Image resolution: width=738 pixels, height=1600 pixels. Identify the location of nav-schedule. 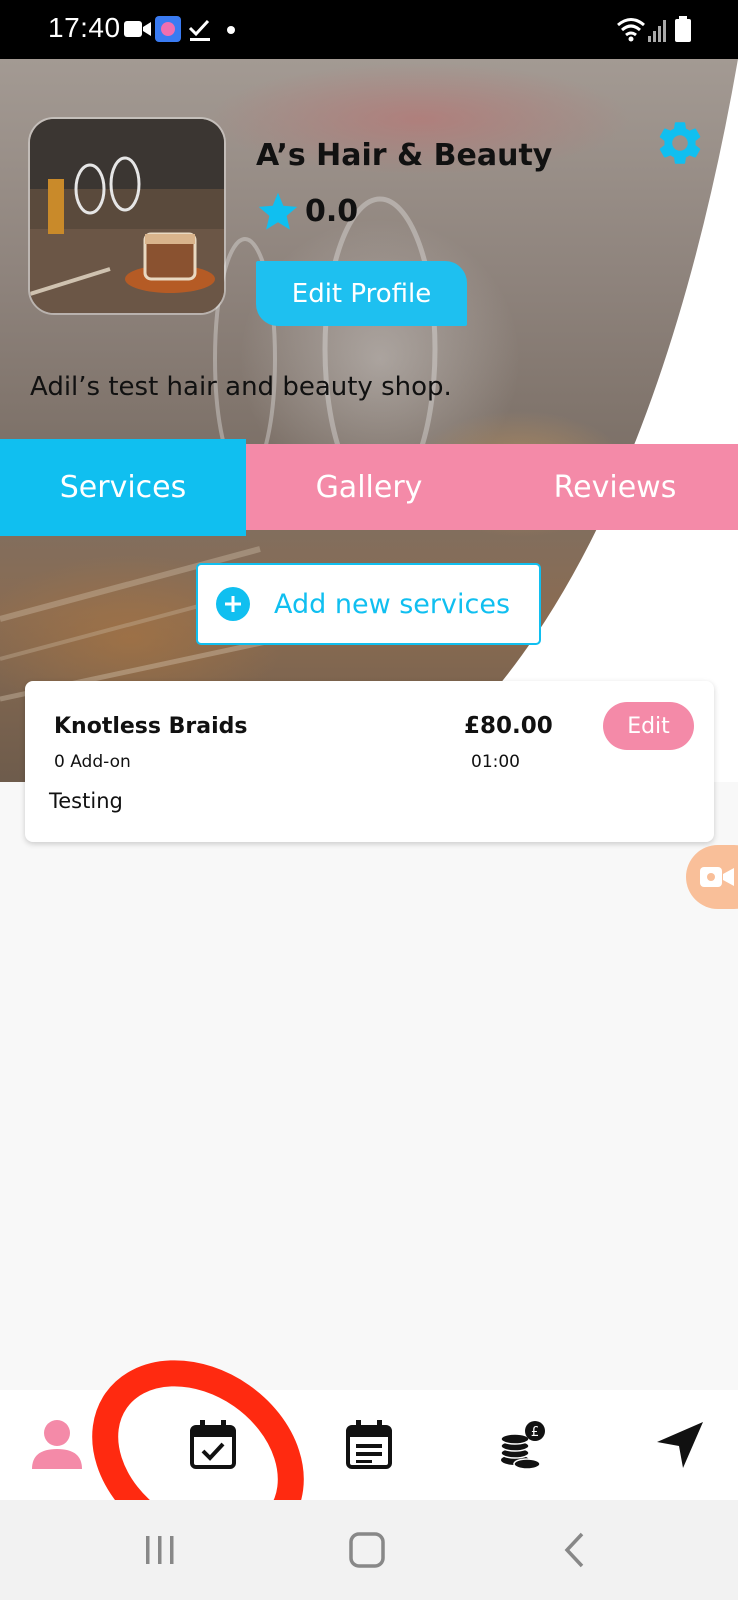
(369, 1445).